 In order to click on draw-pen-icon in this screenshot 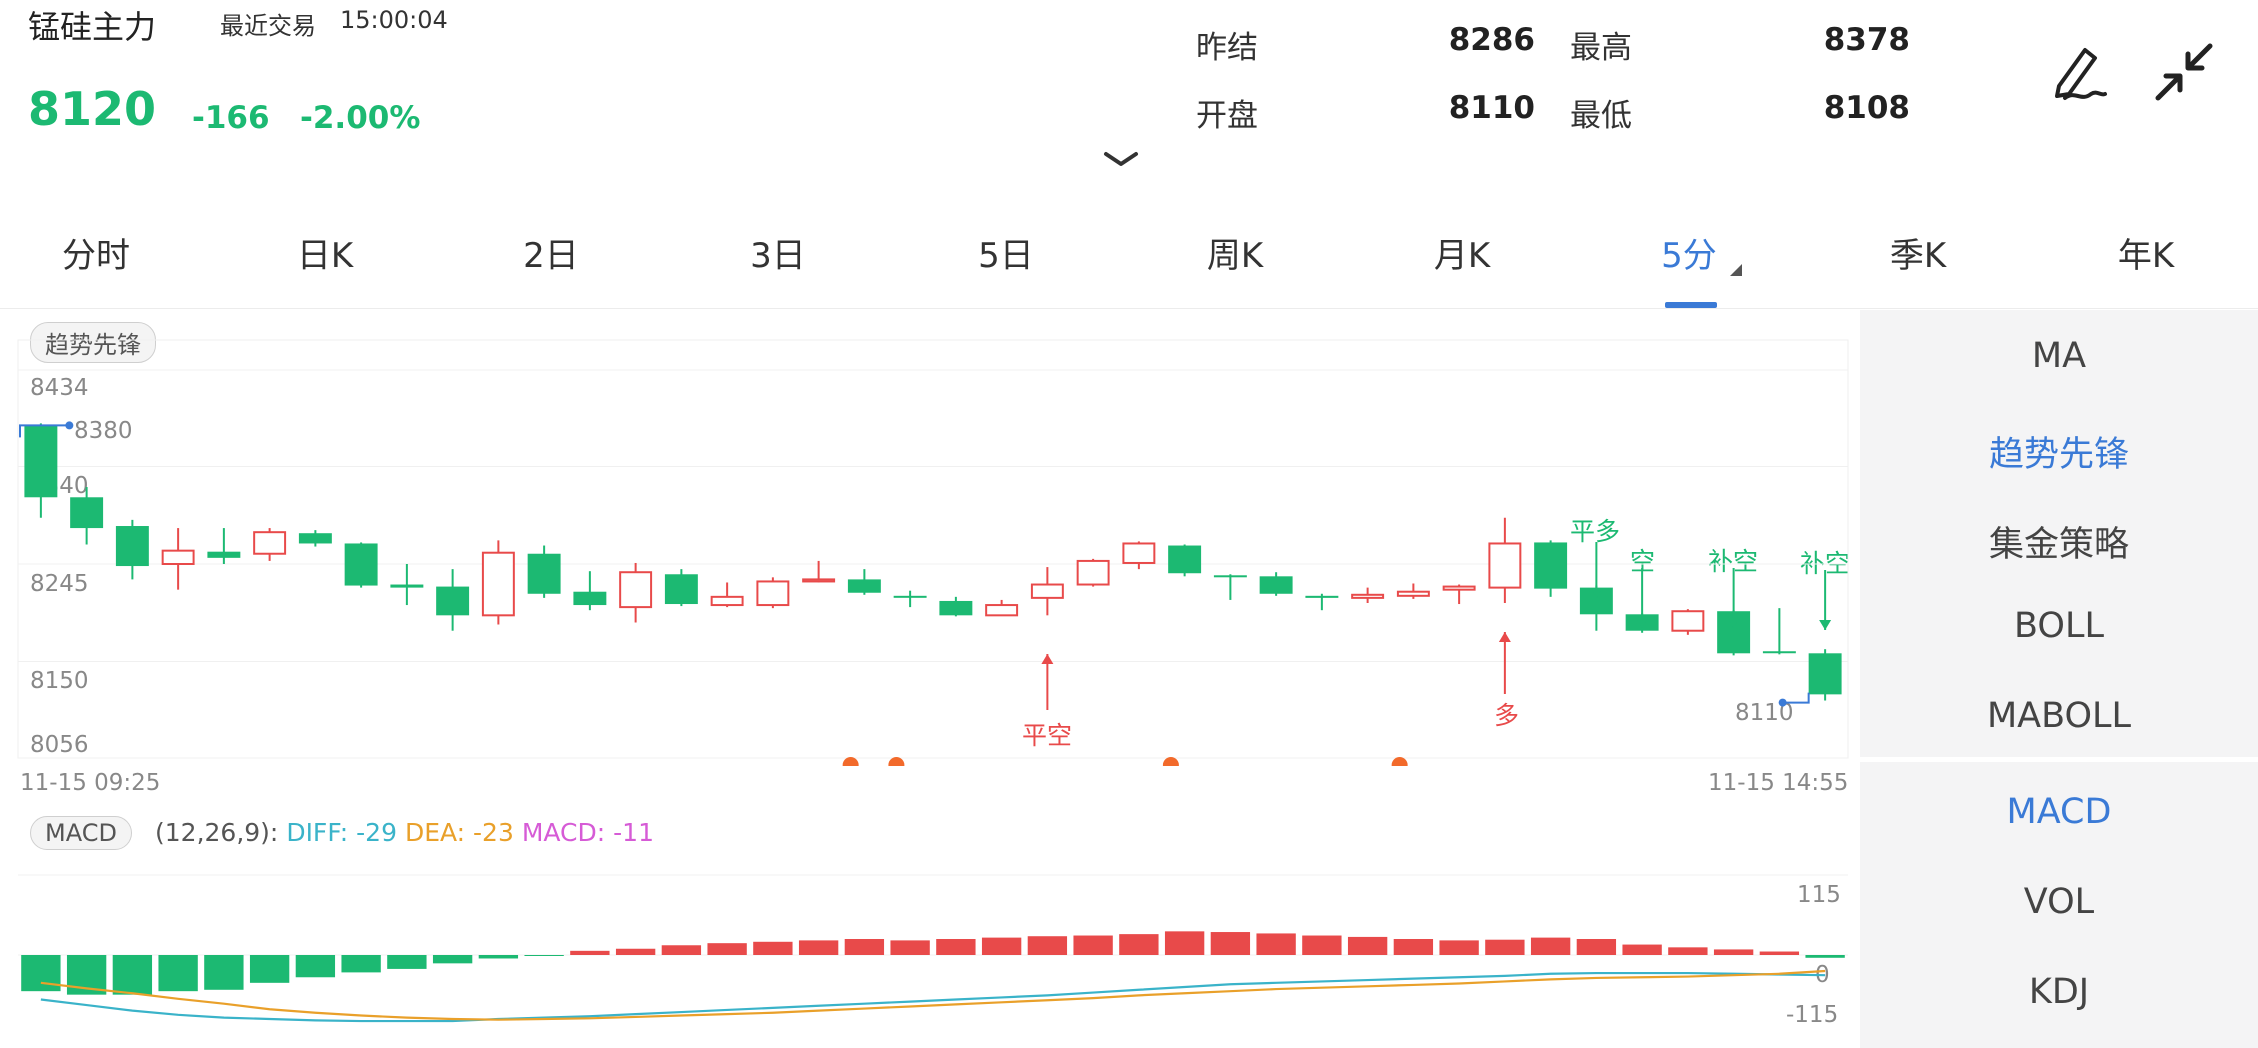, I will do `click(2077, 72)`.